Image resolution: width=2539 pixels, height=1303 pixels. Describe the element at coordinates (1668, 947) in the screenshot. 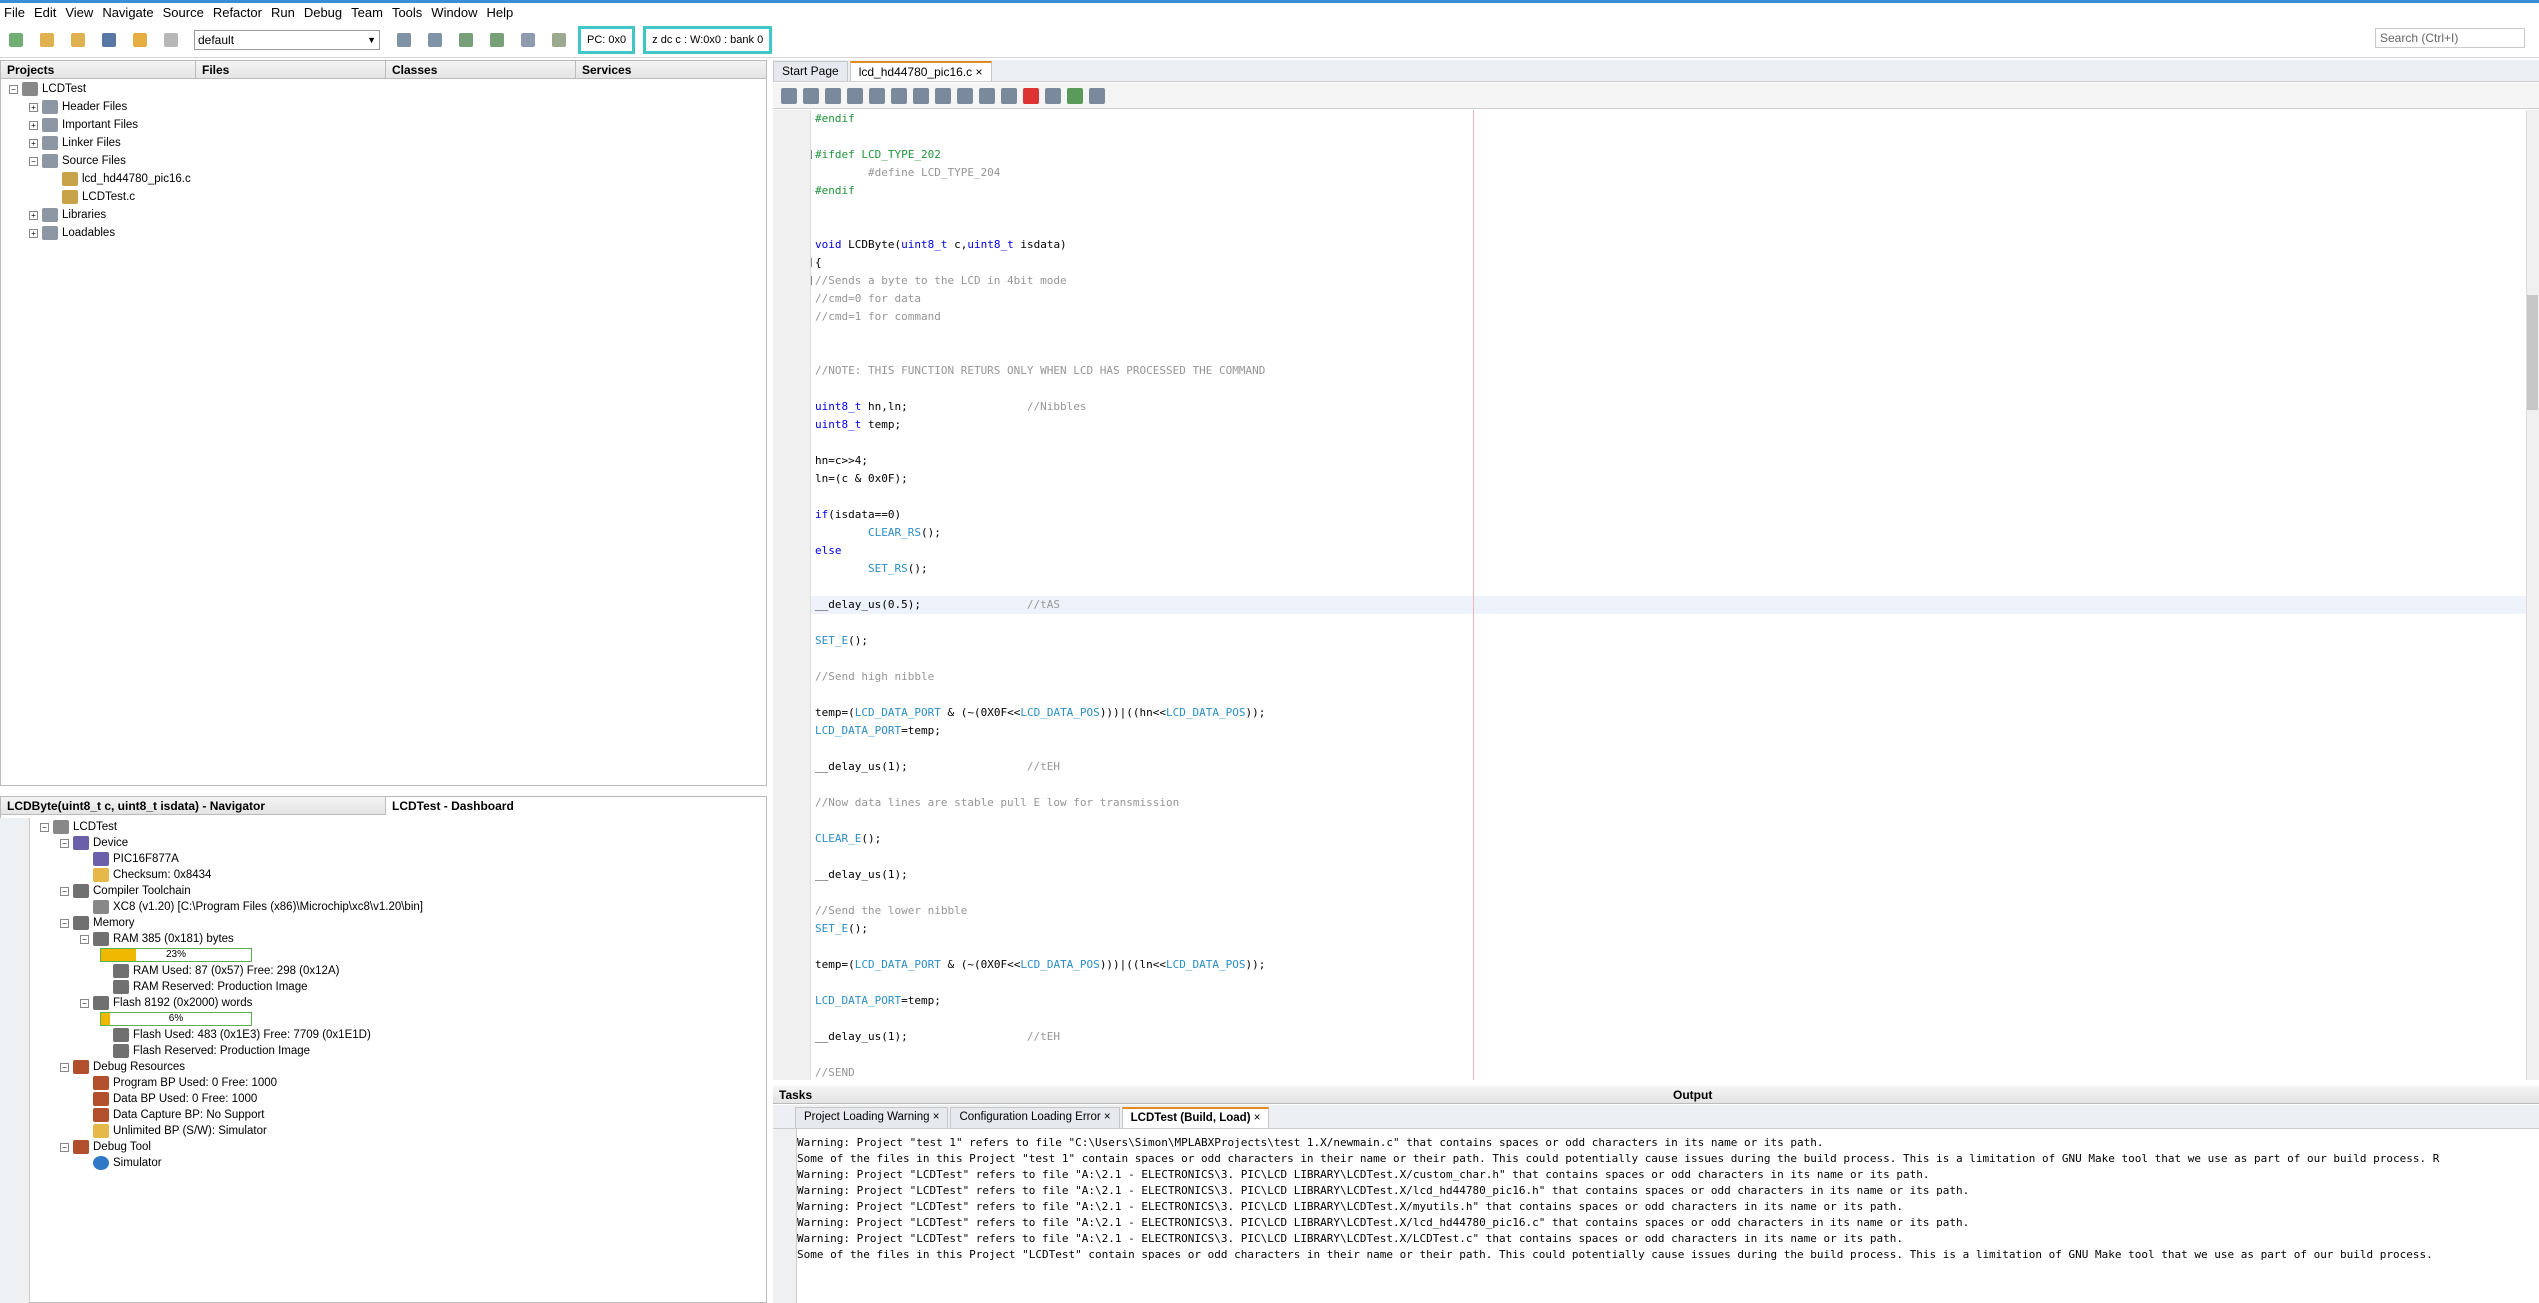

I see `code-line: 119` at that location.